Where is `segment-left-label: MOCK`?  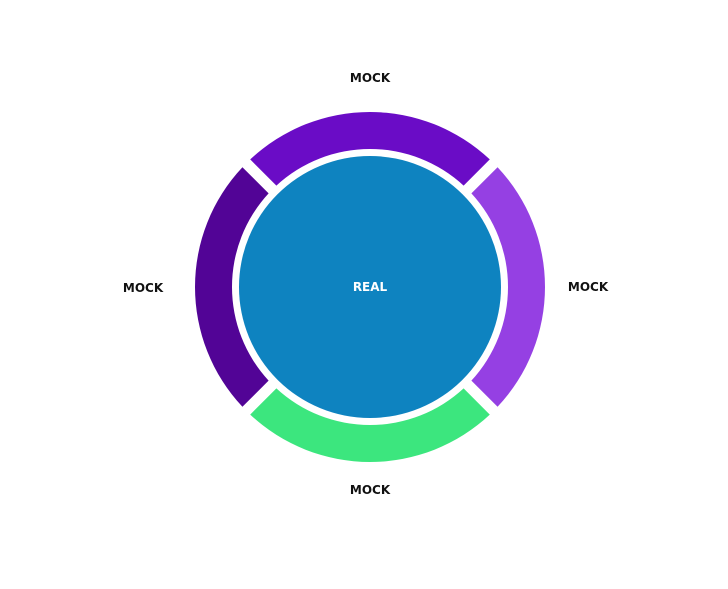
segment-left-label: MOCK is located at coordinates (143, 288).